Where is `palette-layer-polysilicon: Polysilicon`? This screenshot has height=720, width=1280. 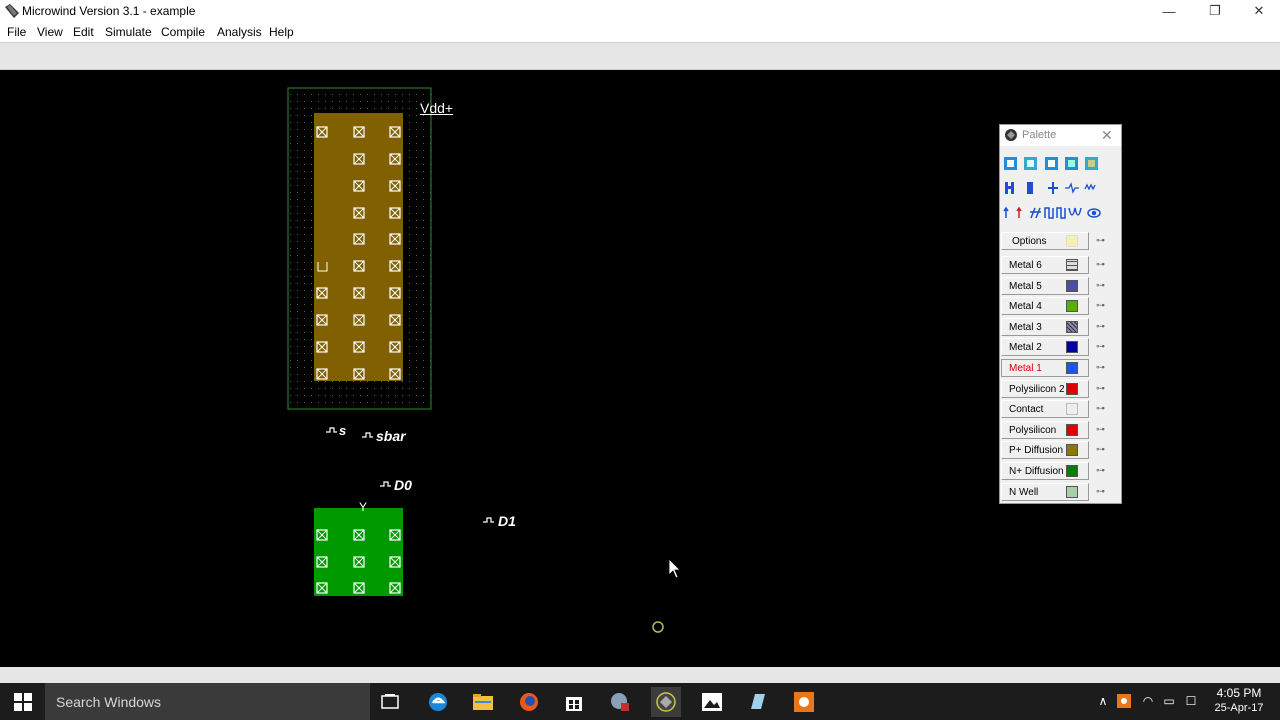
palette-layer-polysilicon: Polysilicon is located at coordinates (1045, 430).